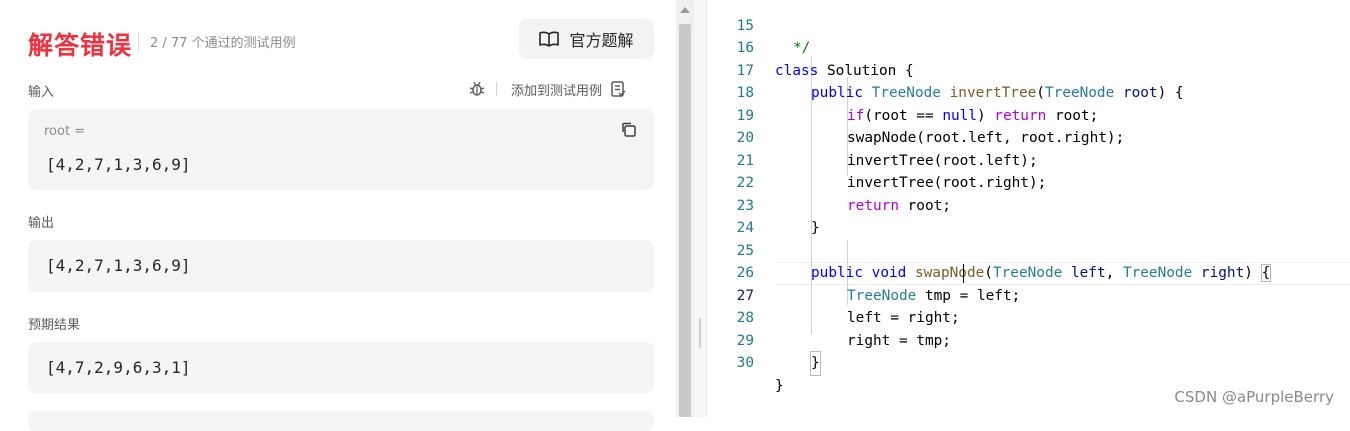  Describe the element at coordinates (223, 43) in the screenshot. I see `passed-count: 2 / 77 个通过的测试用例` at that location.